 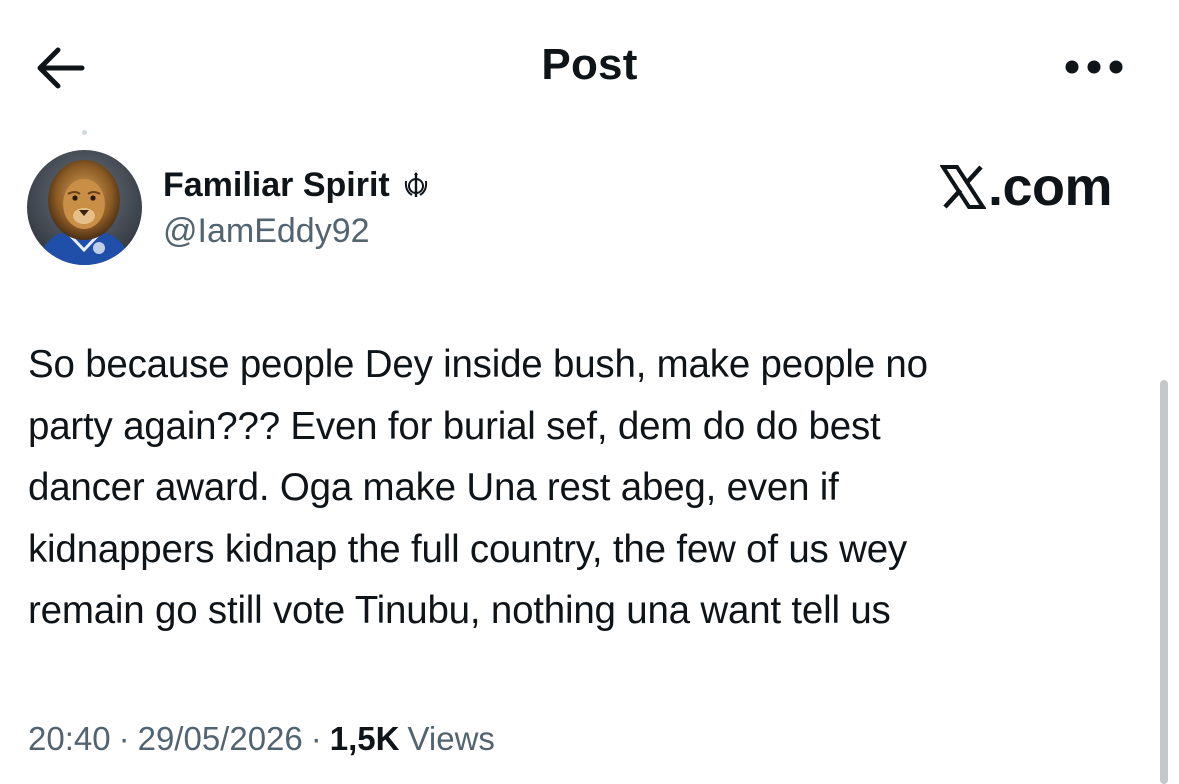 I want to click on page-title: Post, so click(x=589, y=64).